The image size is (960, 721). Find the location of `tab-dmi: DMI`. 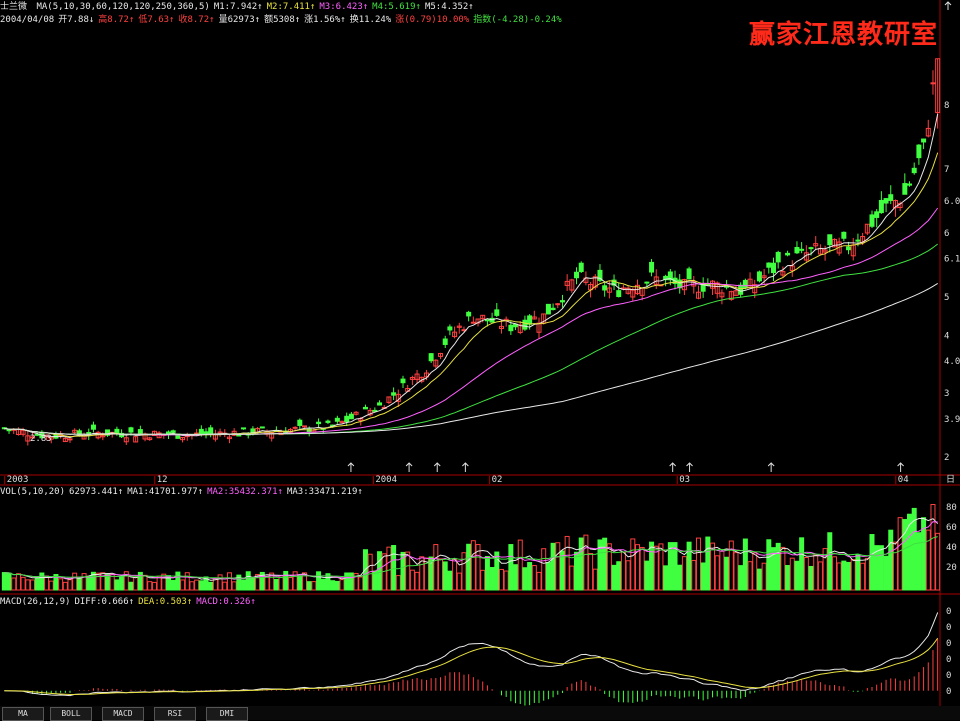

tab-dmi: DMI is located at coordinates (227, 714).